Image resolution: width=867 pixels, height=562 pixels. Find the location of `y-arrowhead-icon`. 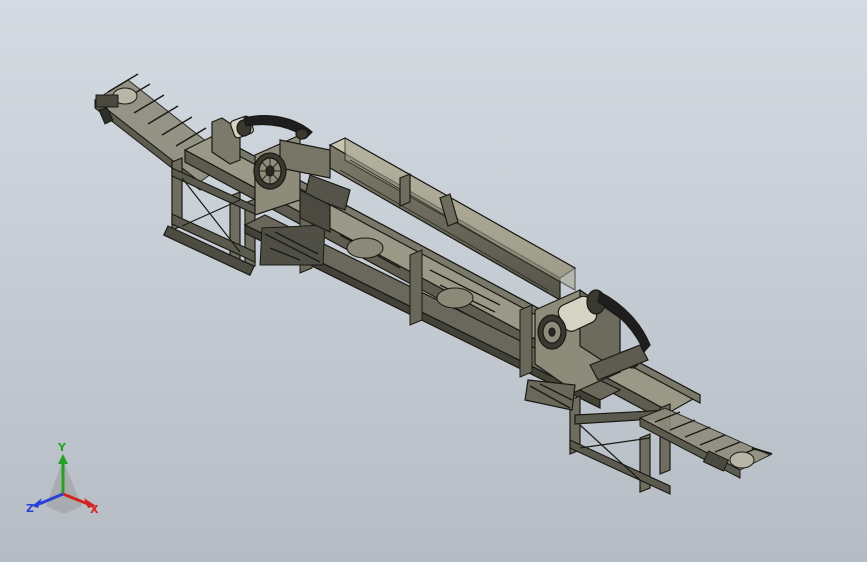

y-arrowhead-icon is located at coordinates (63, 459).